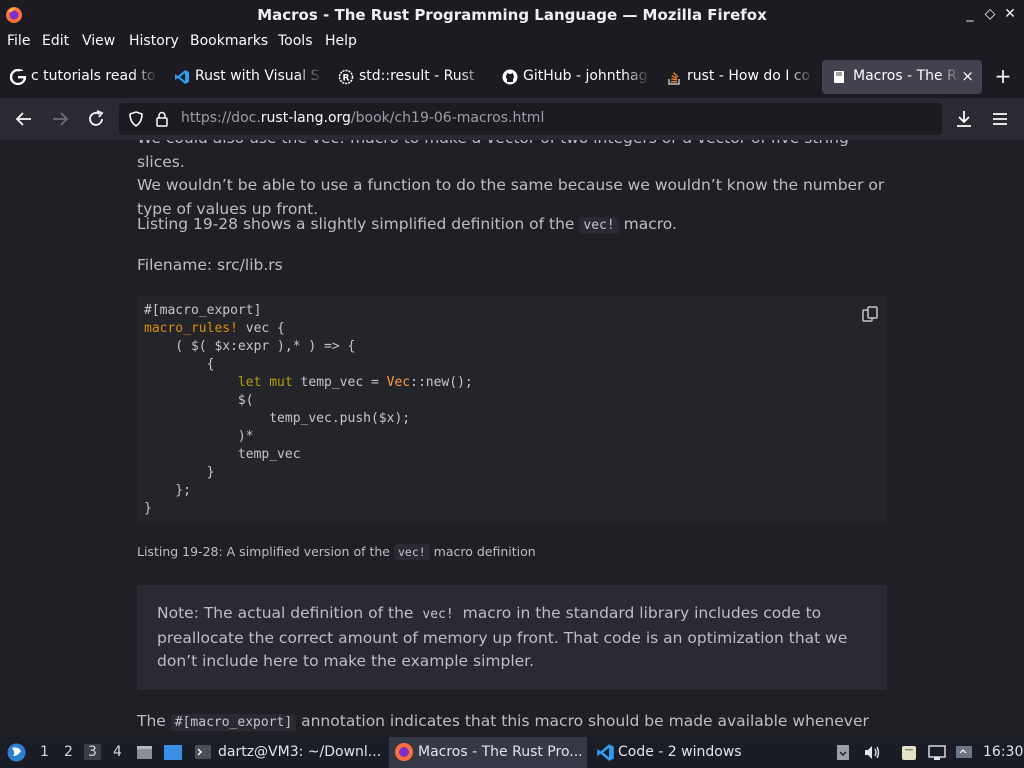 This screenshot has height=768, width=1024. What do you see at coordinates (1000, 119) in the screenshot?
I see `hamburger-menu-icon` at bounding box center [1000, 119].